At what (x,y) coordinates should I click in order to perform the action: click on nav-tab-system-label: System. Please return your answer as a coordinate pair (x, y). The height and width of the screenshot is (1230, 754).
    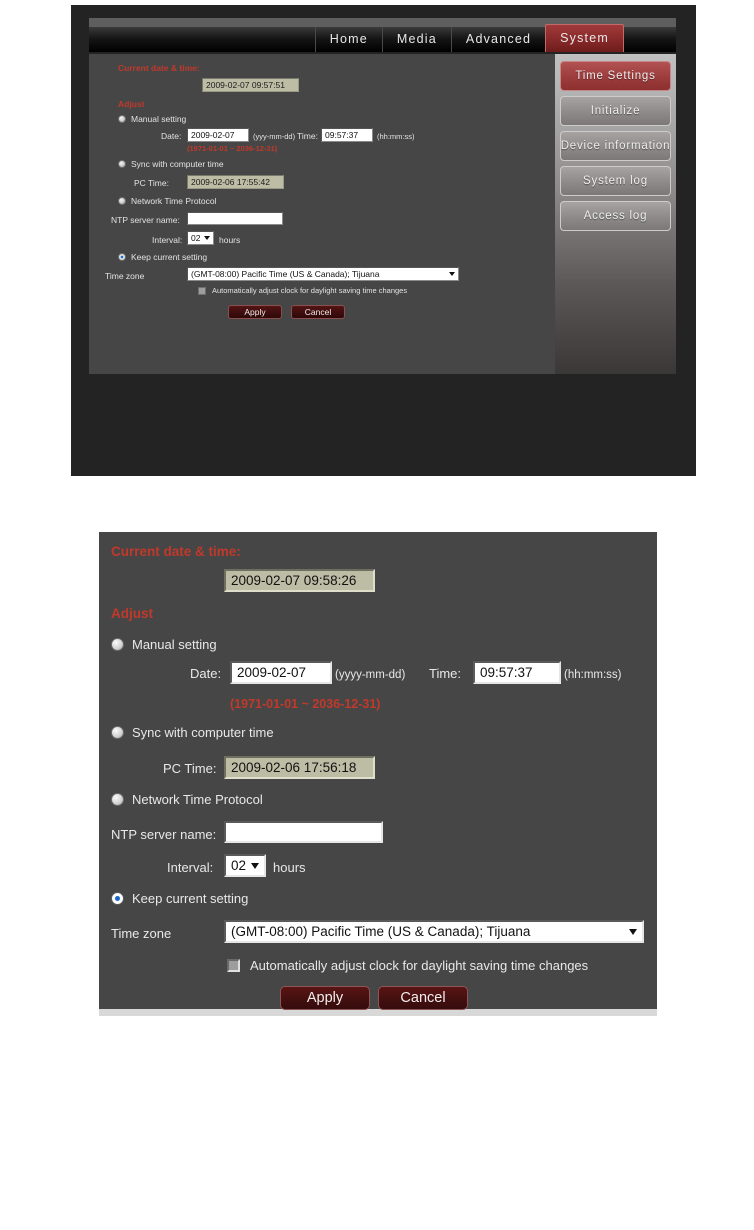
    Looking at the image, I should click on (584, 38).